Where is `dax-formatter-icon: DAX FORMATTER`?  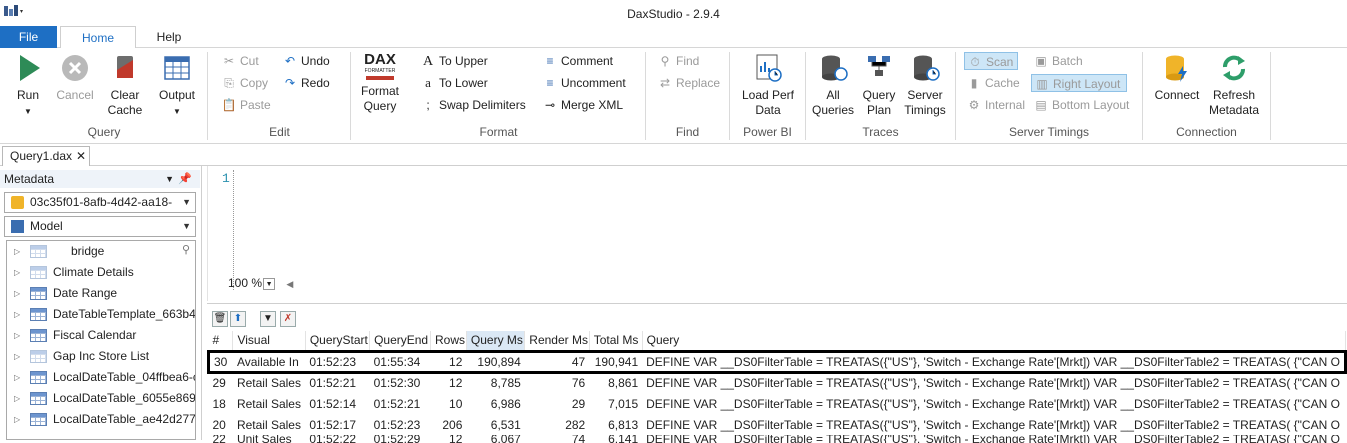
dax-formatter-icon: DAX FORMATTER is located at coordinates (380, 68).